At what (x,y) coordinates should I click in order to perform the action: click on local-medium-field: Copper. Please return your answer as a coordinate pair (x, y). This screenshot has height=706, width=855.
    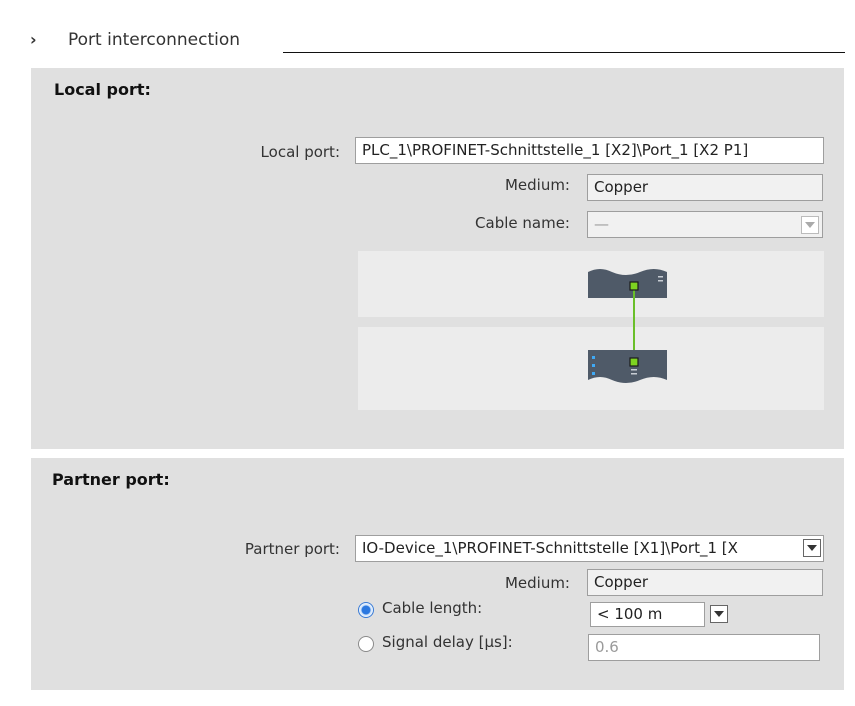
    Looking at the image, I should click on (705, 187).